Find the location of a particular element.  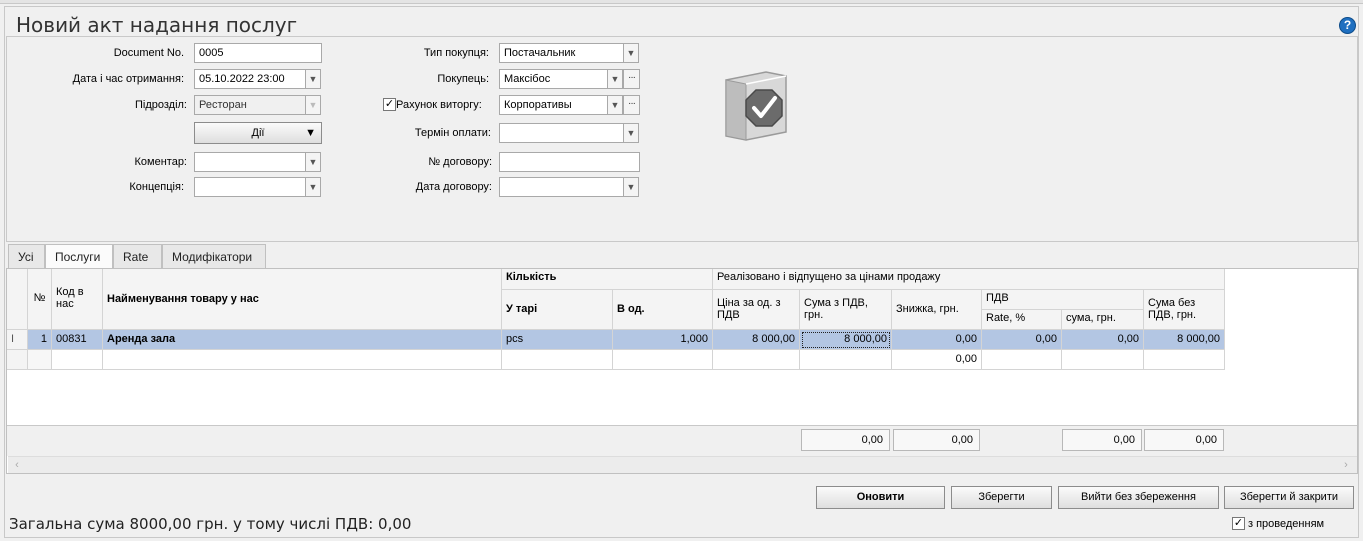

col-name-header: Найменування товару у нас is located at coordinates (302, 299).